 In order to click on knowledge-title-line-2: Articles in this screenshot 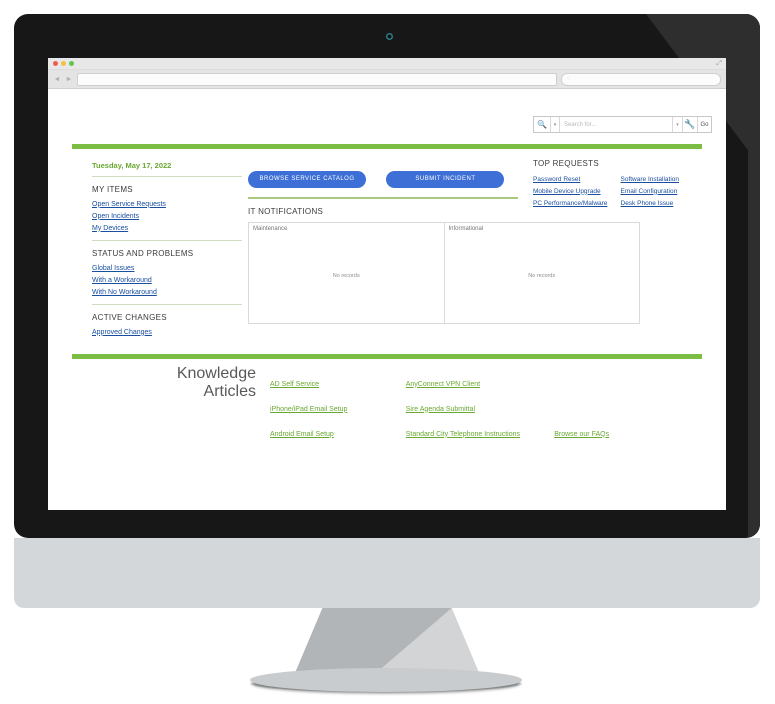, I will do `click(229, 391)`.